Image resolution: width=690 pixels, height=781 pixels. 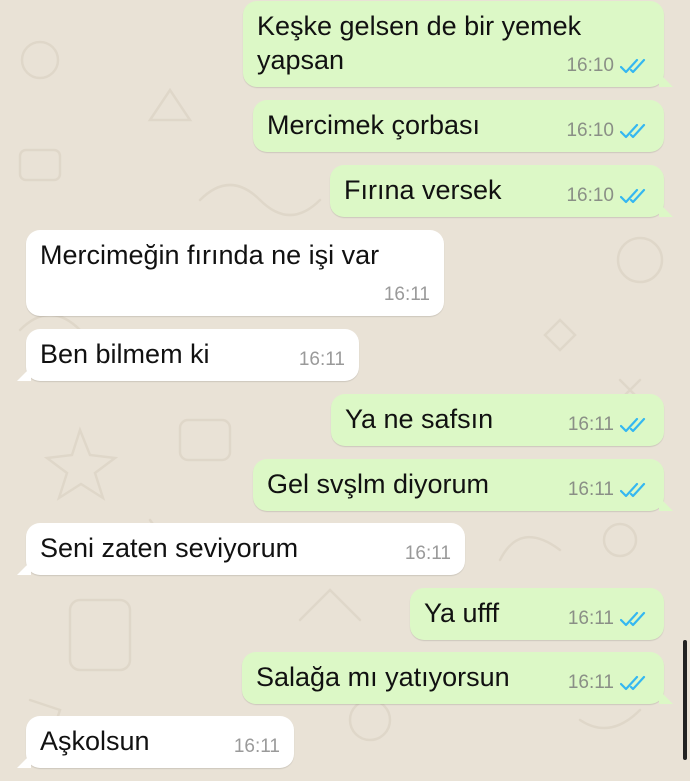 I want to click on message-bubble-outgoing: Salağa mı yatıyorsun 16:11, so click(x=457, y=678).